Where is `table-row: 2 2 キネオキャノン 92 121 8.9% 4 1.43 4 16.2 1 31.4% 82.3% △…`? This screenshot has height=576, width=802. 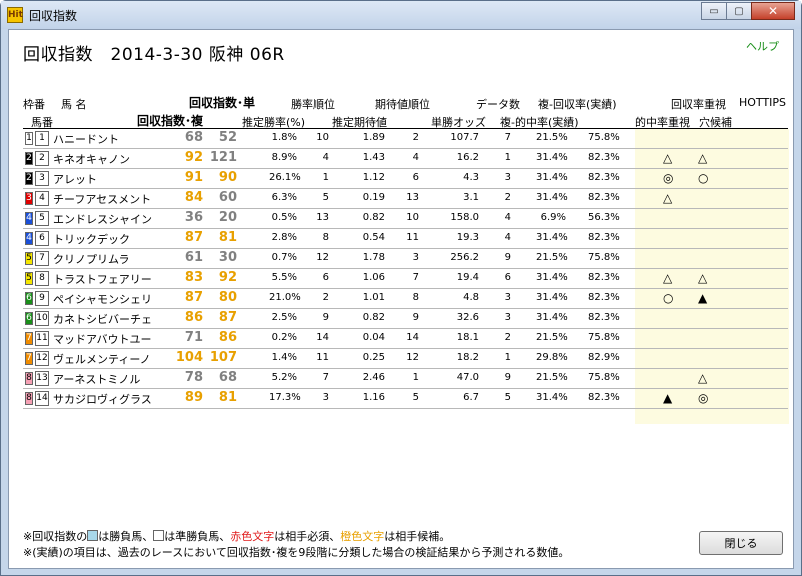 table-row: 2 2 キネオキャノン 92 121 8.9% 4 1.43 4 16.2 1 31.4% 82.3% △… is located at coordinates (405, 159).